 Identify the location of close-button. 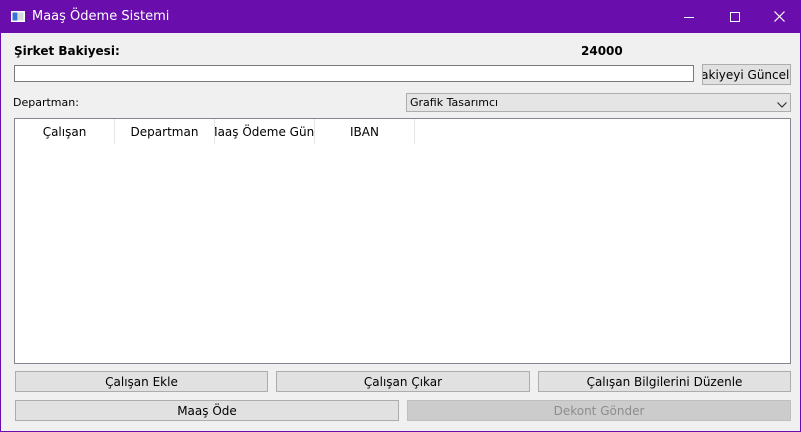
(778, 16).